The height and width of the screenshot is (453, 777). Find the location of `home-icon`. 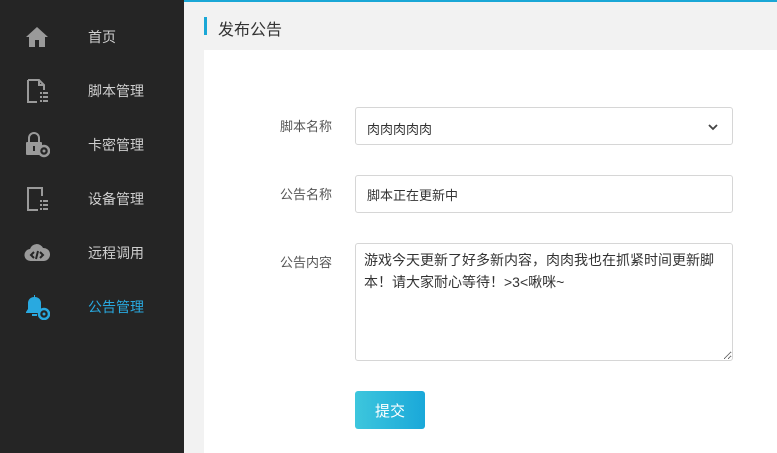

home-icon is located at coordinates (37, 37).